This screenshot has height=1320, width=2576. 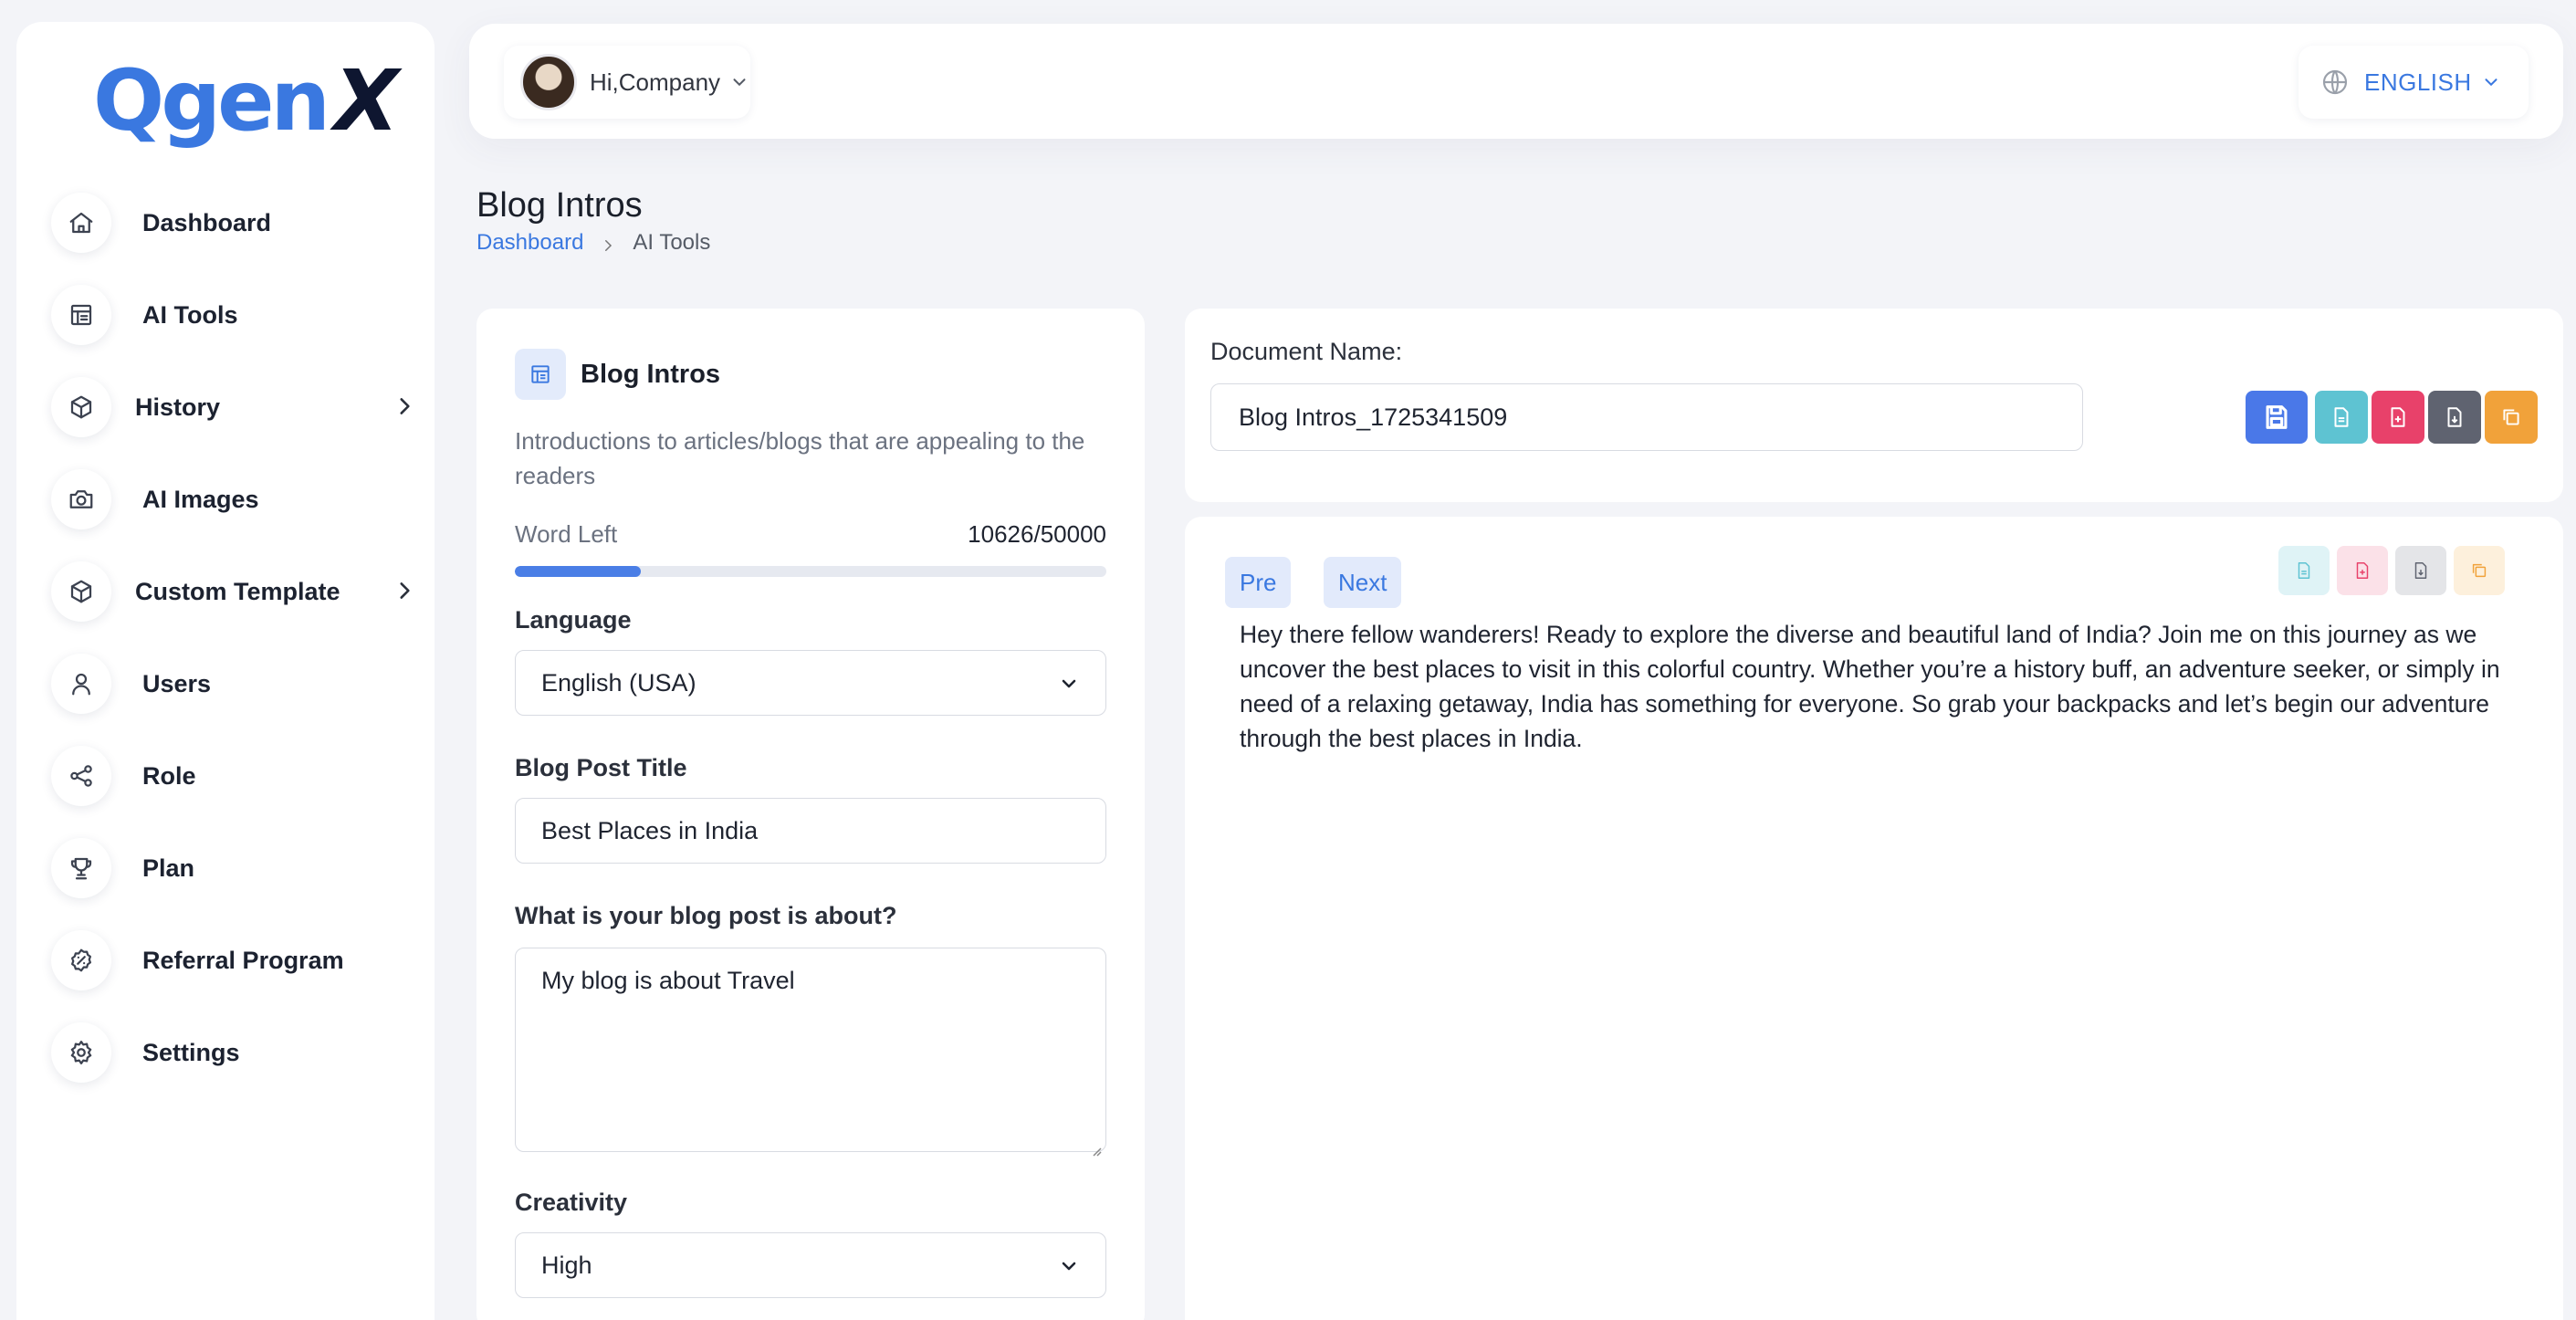 I want to click on word-left-value: 10626/50000, so click(x=1037, y=534).